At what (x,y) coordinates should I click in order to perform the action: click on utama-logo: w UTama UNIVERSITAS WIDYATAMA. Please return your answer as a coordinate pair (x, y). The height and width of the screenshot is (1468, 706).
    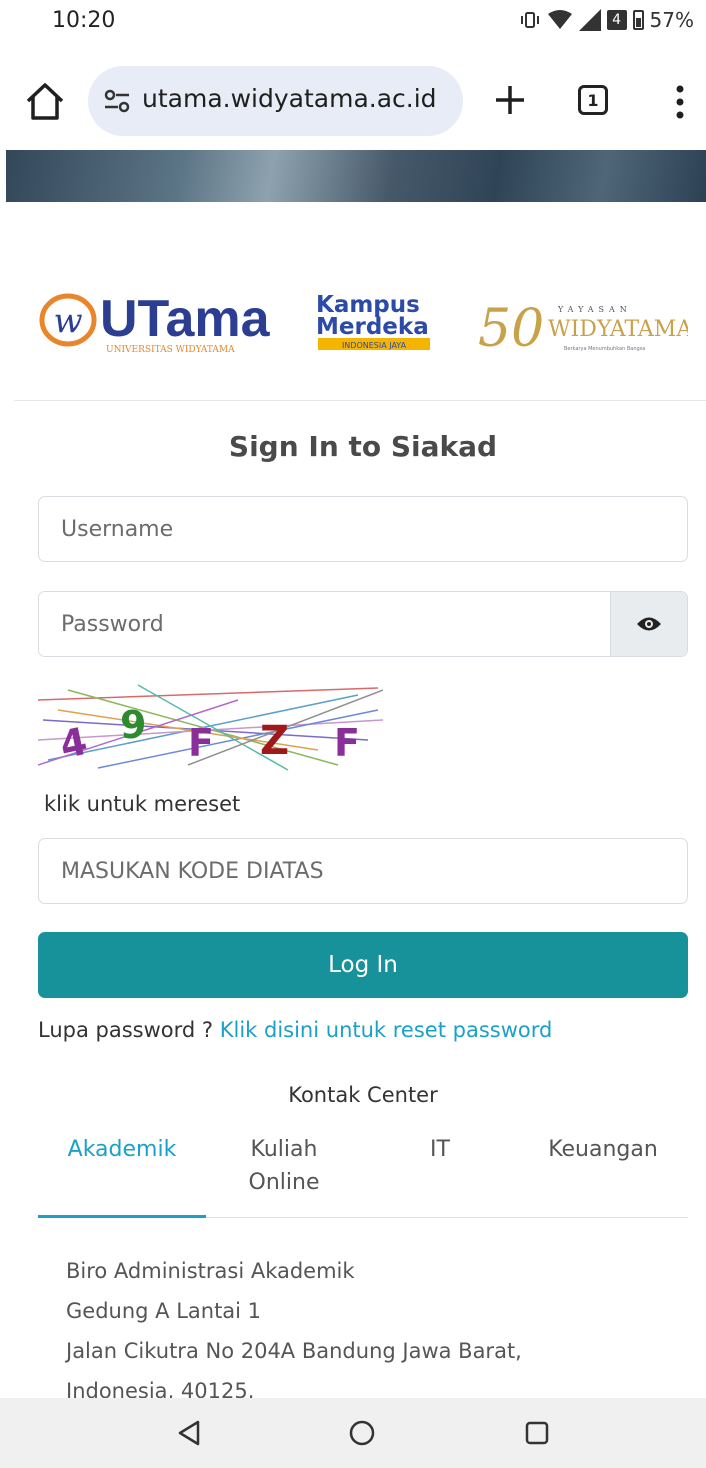
    Looking at the image, I should click on (155, 322).